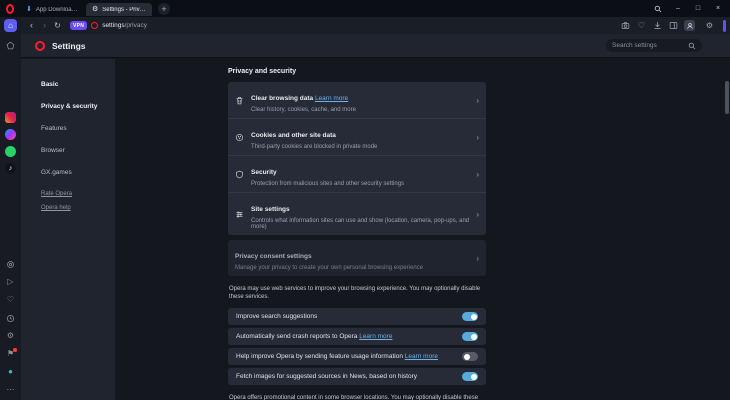  I want to click on page-title: Settings, so click(69, 45).